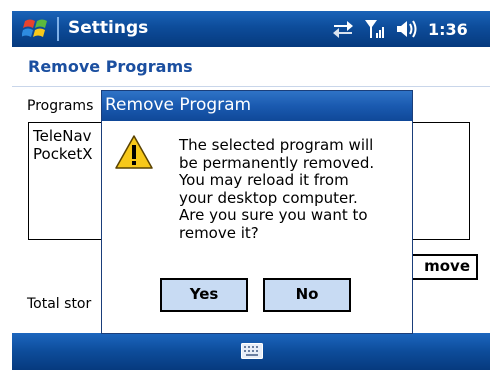 This screenshot has width=497, height=370. Describe the element at coordinates (251, 29) in the screenshot. I see `title-bar: Settings 1:36` at that location.